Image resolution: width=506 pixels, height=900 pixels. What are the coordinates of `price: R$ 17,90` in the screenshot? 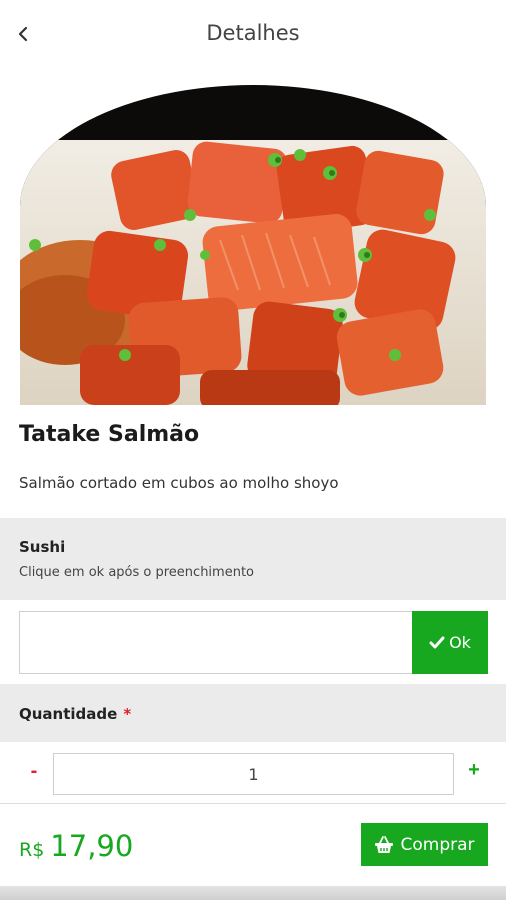 It's located at (76, 846).